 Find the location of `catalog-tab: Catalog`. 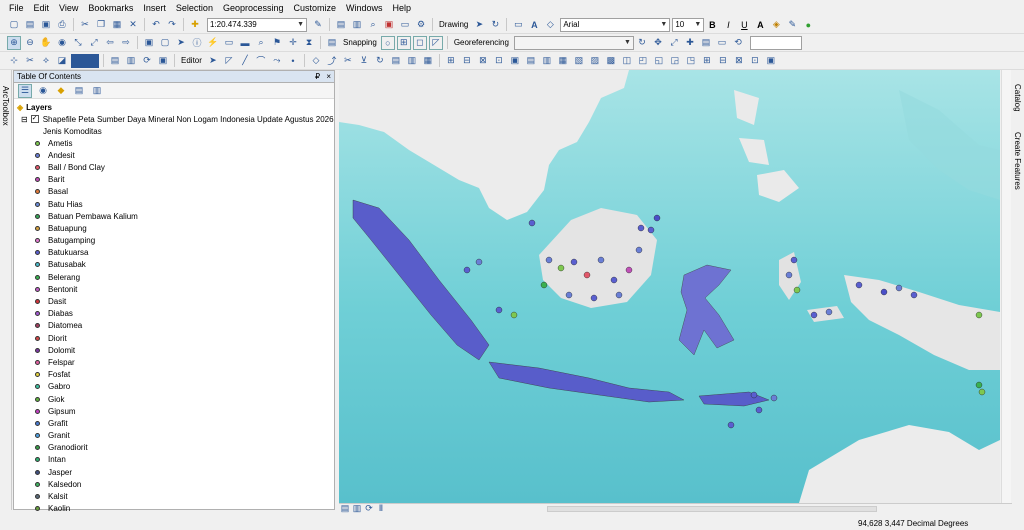

catalog-tab: Catalog is located at coordinates (1017, 98).